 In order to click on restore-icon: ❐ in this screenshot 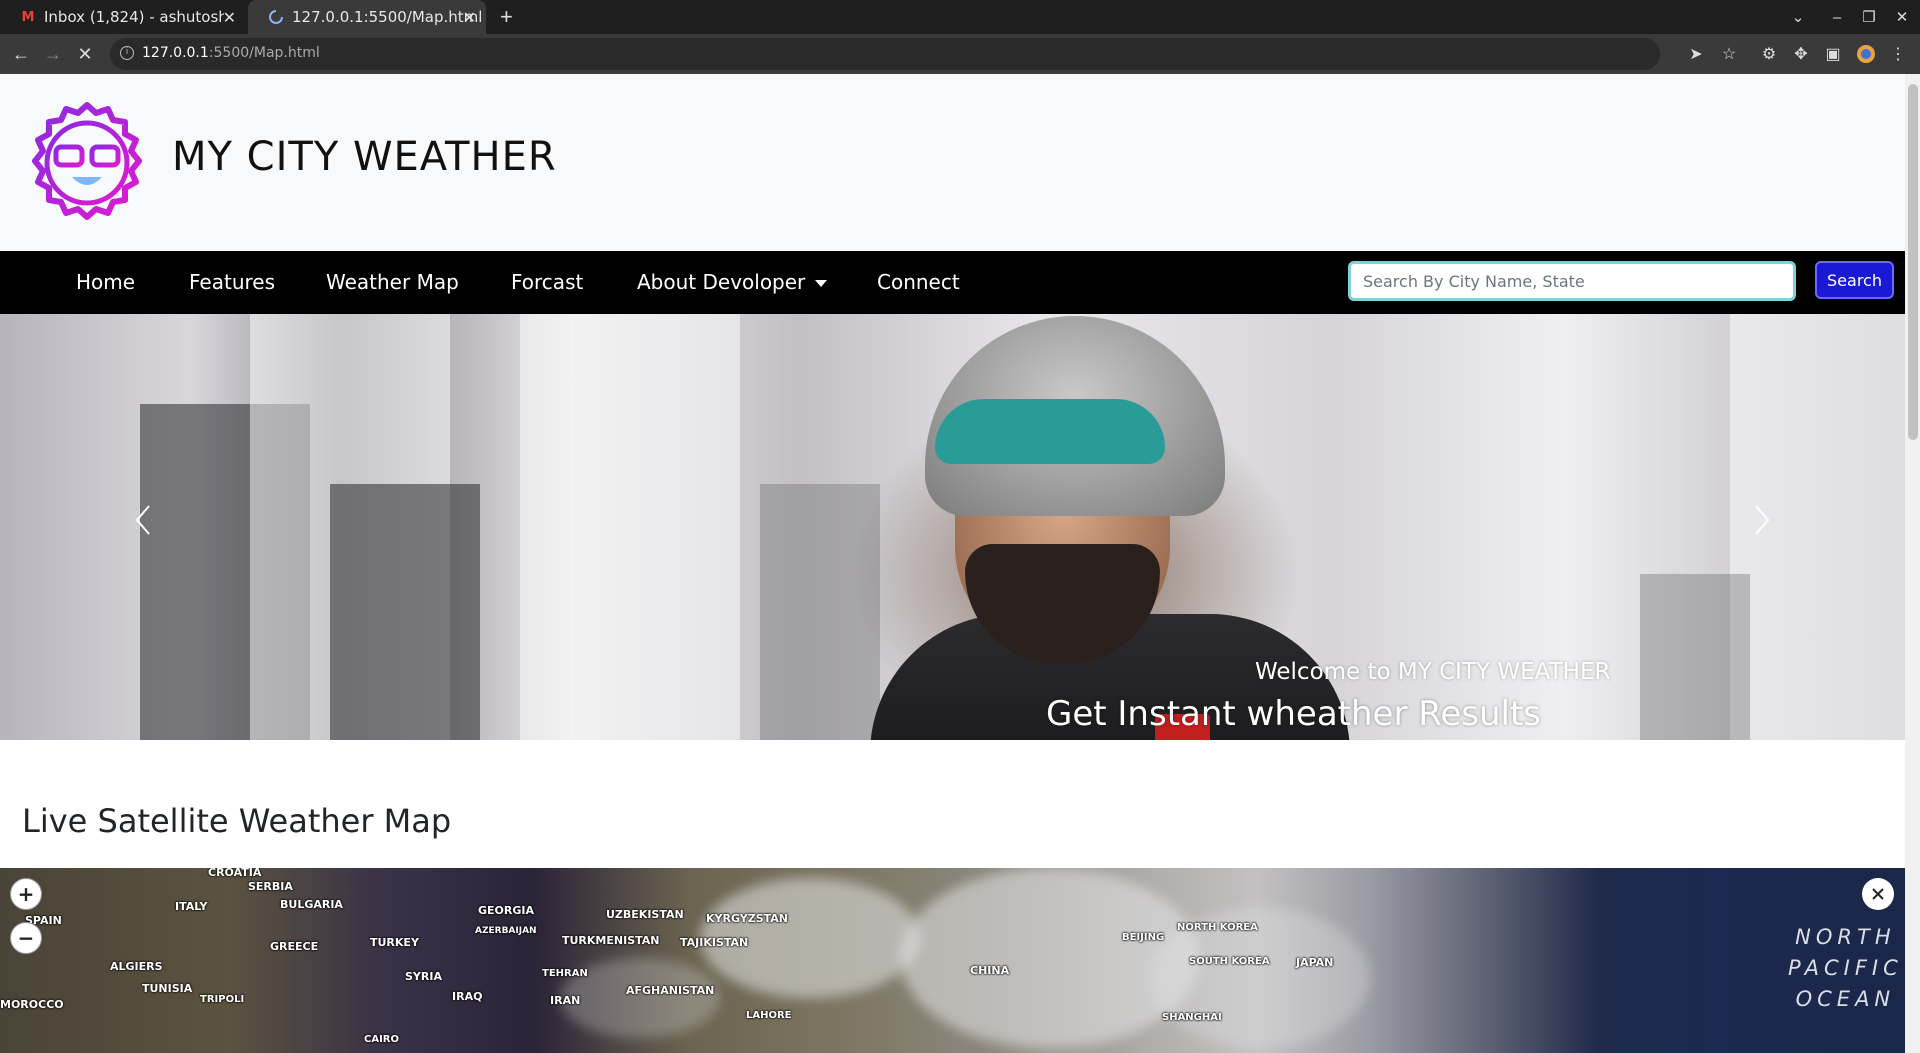, I will do `click(1869, 17)`.